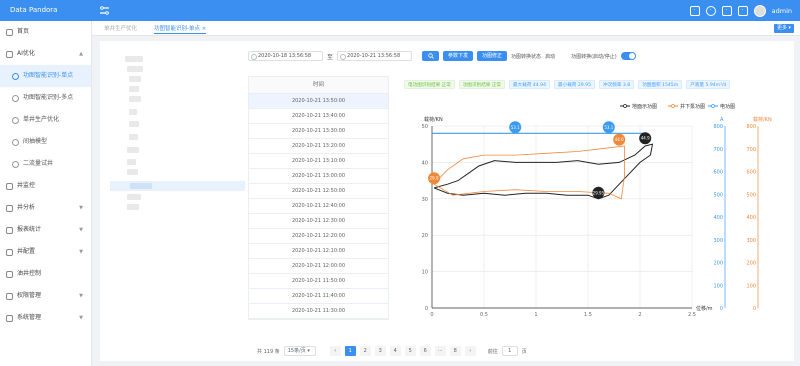  What do you see at coordinates (619, 139) in the screenshot?
I see `data-label: 44.6` at bounding box center [619, 139].